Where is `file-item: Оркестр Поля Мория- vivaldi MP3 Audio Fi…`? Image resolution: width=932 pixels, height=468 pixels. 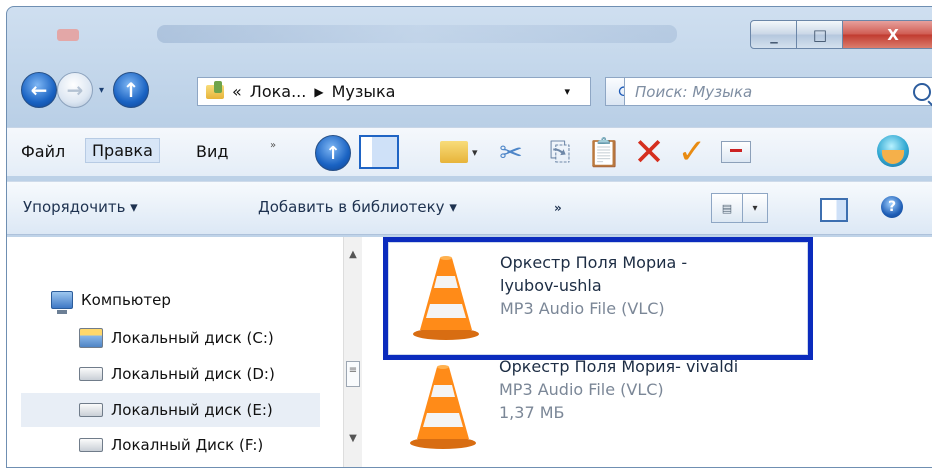
file-item: Оркестр Поля Мория- vivaldi MP3 Audio Fi… is located at coordinates (589, 411).